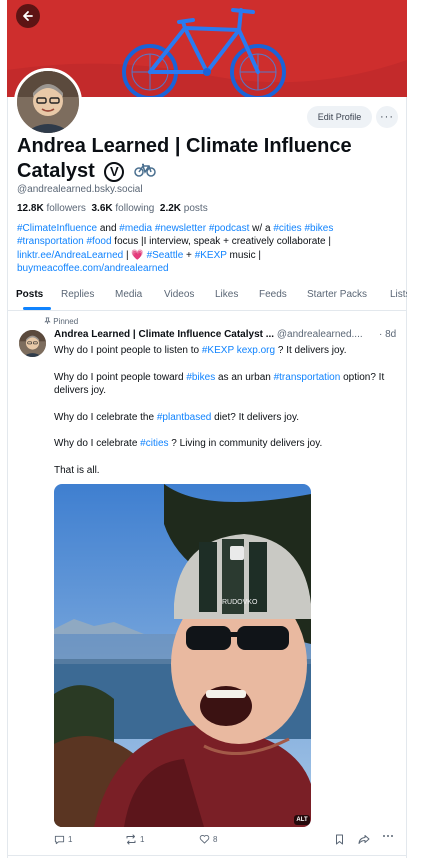  Describe the element at coordinates (70, 839) in the screenshot. I see `reply-count: 1` at that location.